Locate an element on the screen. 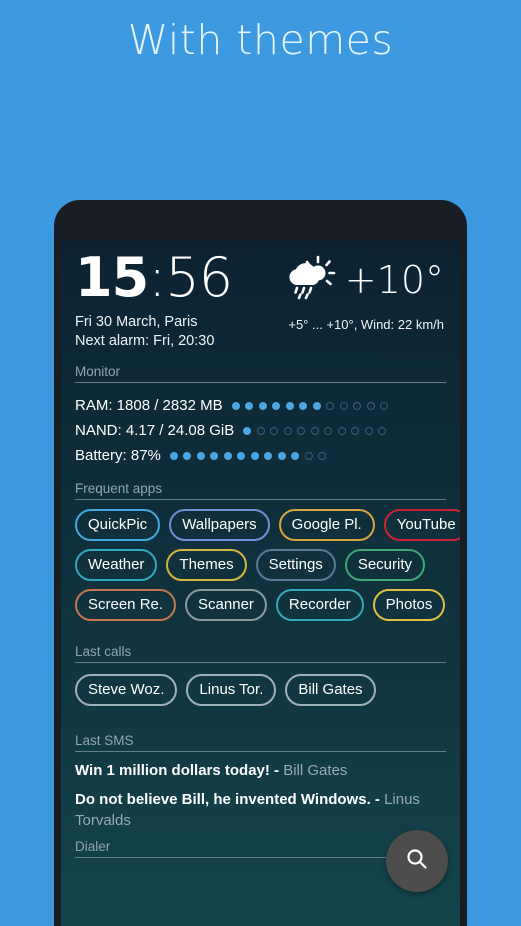  app-chip-weather: Weather is located at coordinates (116, 565).